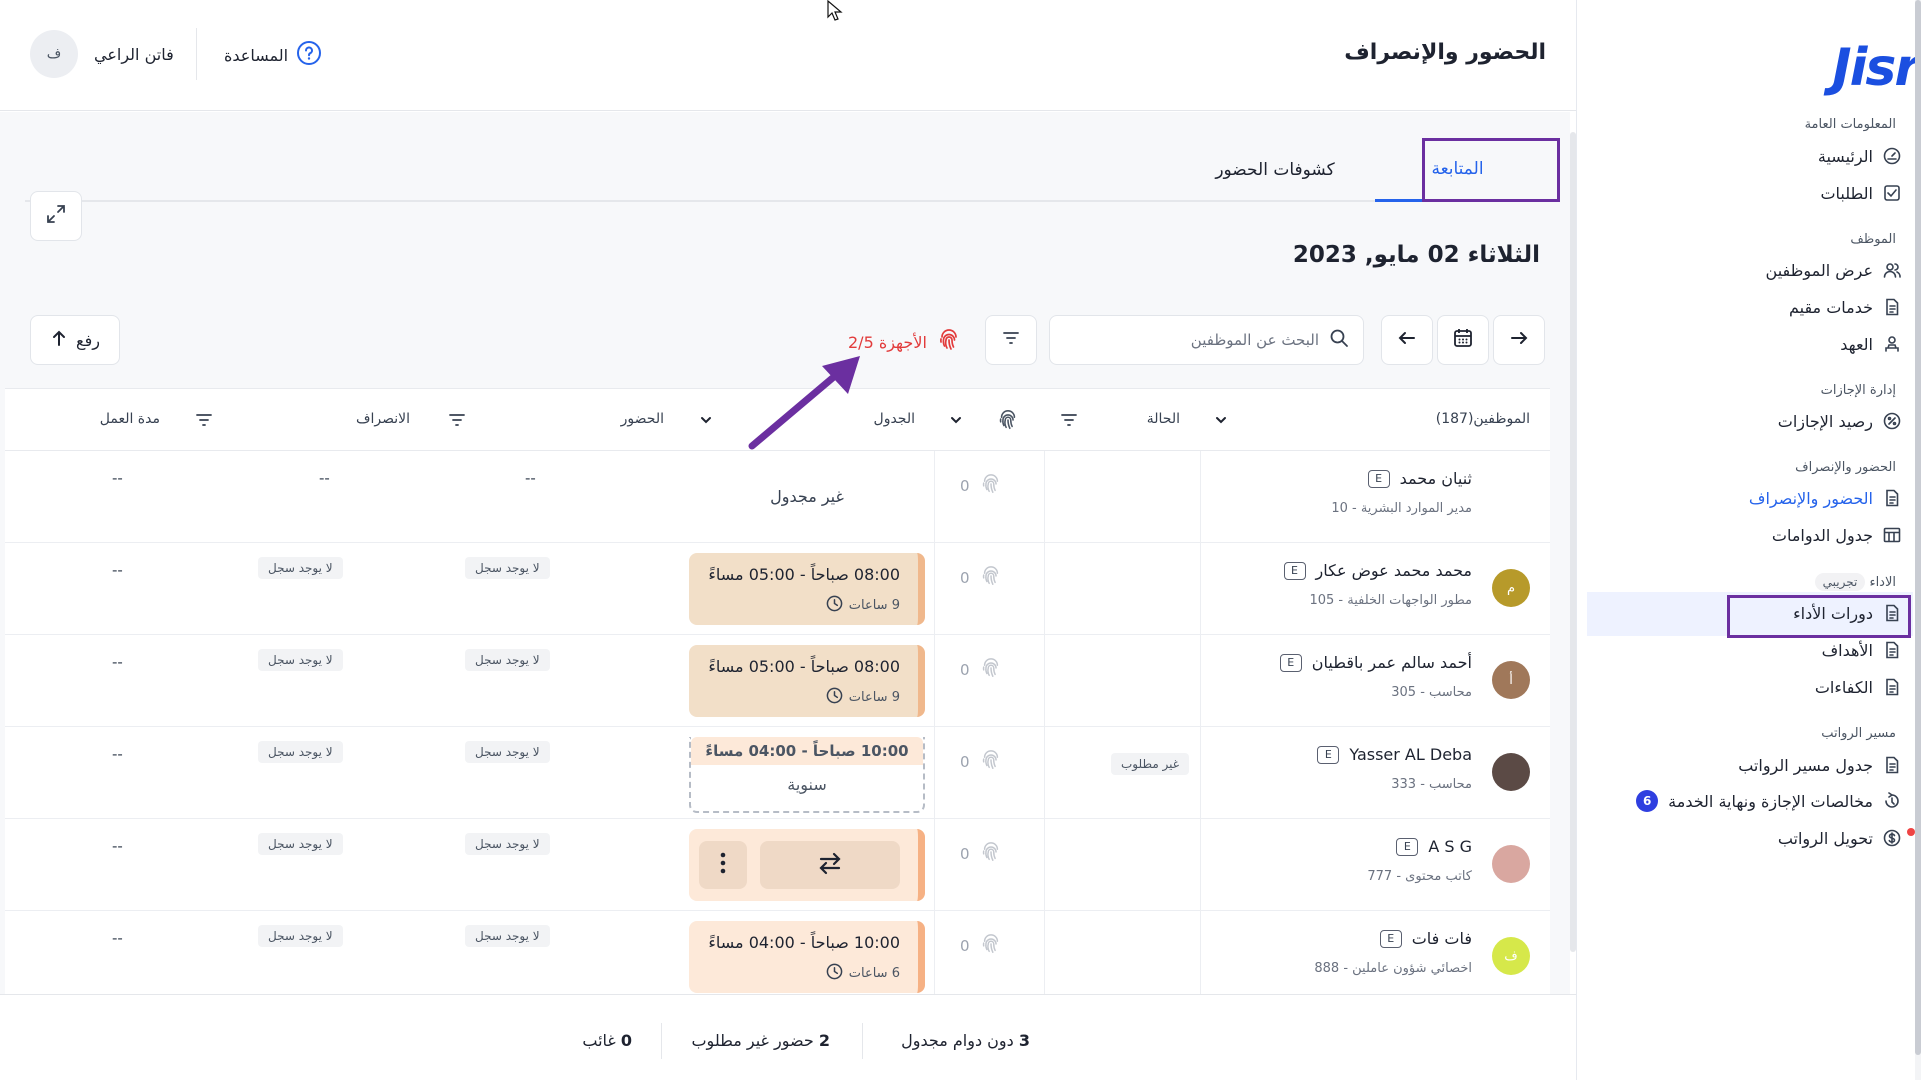  What do you see at coordinates (661, 1041) in the screenshot?
I see `footer-divider` at bounding box center [661, 1041].